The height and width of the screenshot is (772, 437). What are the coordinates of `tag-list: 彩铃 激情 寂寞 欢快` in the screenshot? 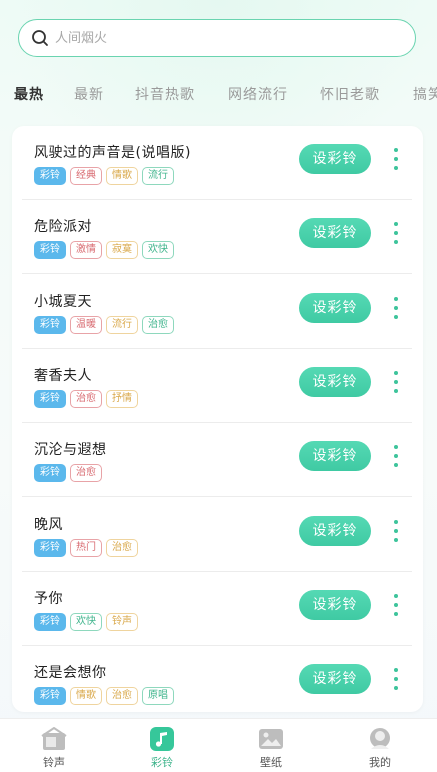 It's located at (104, 250).